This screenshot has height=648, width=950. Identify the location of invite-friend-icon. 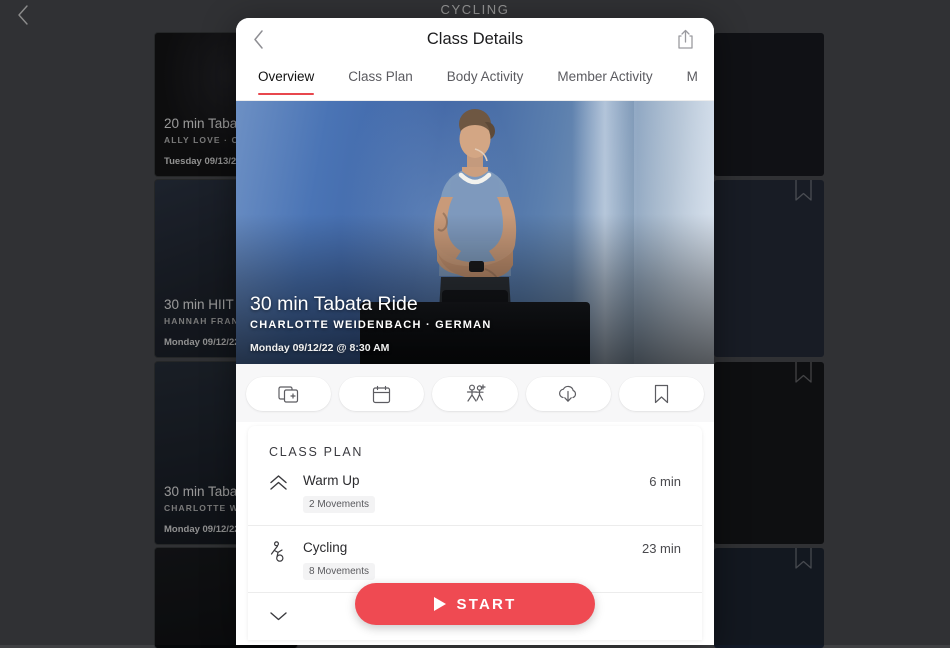
(475, 394).